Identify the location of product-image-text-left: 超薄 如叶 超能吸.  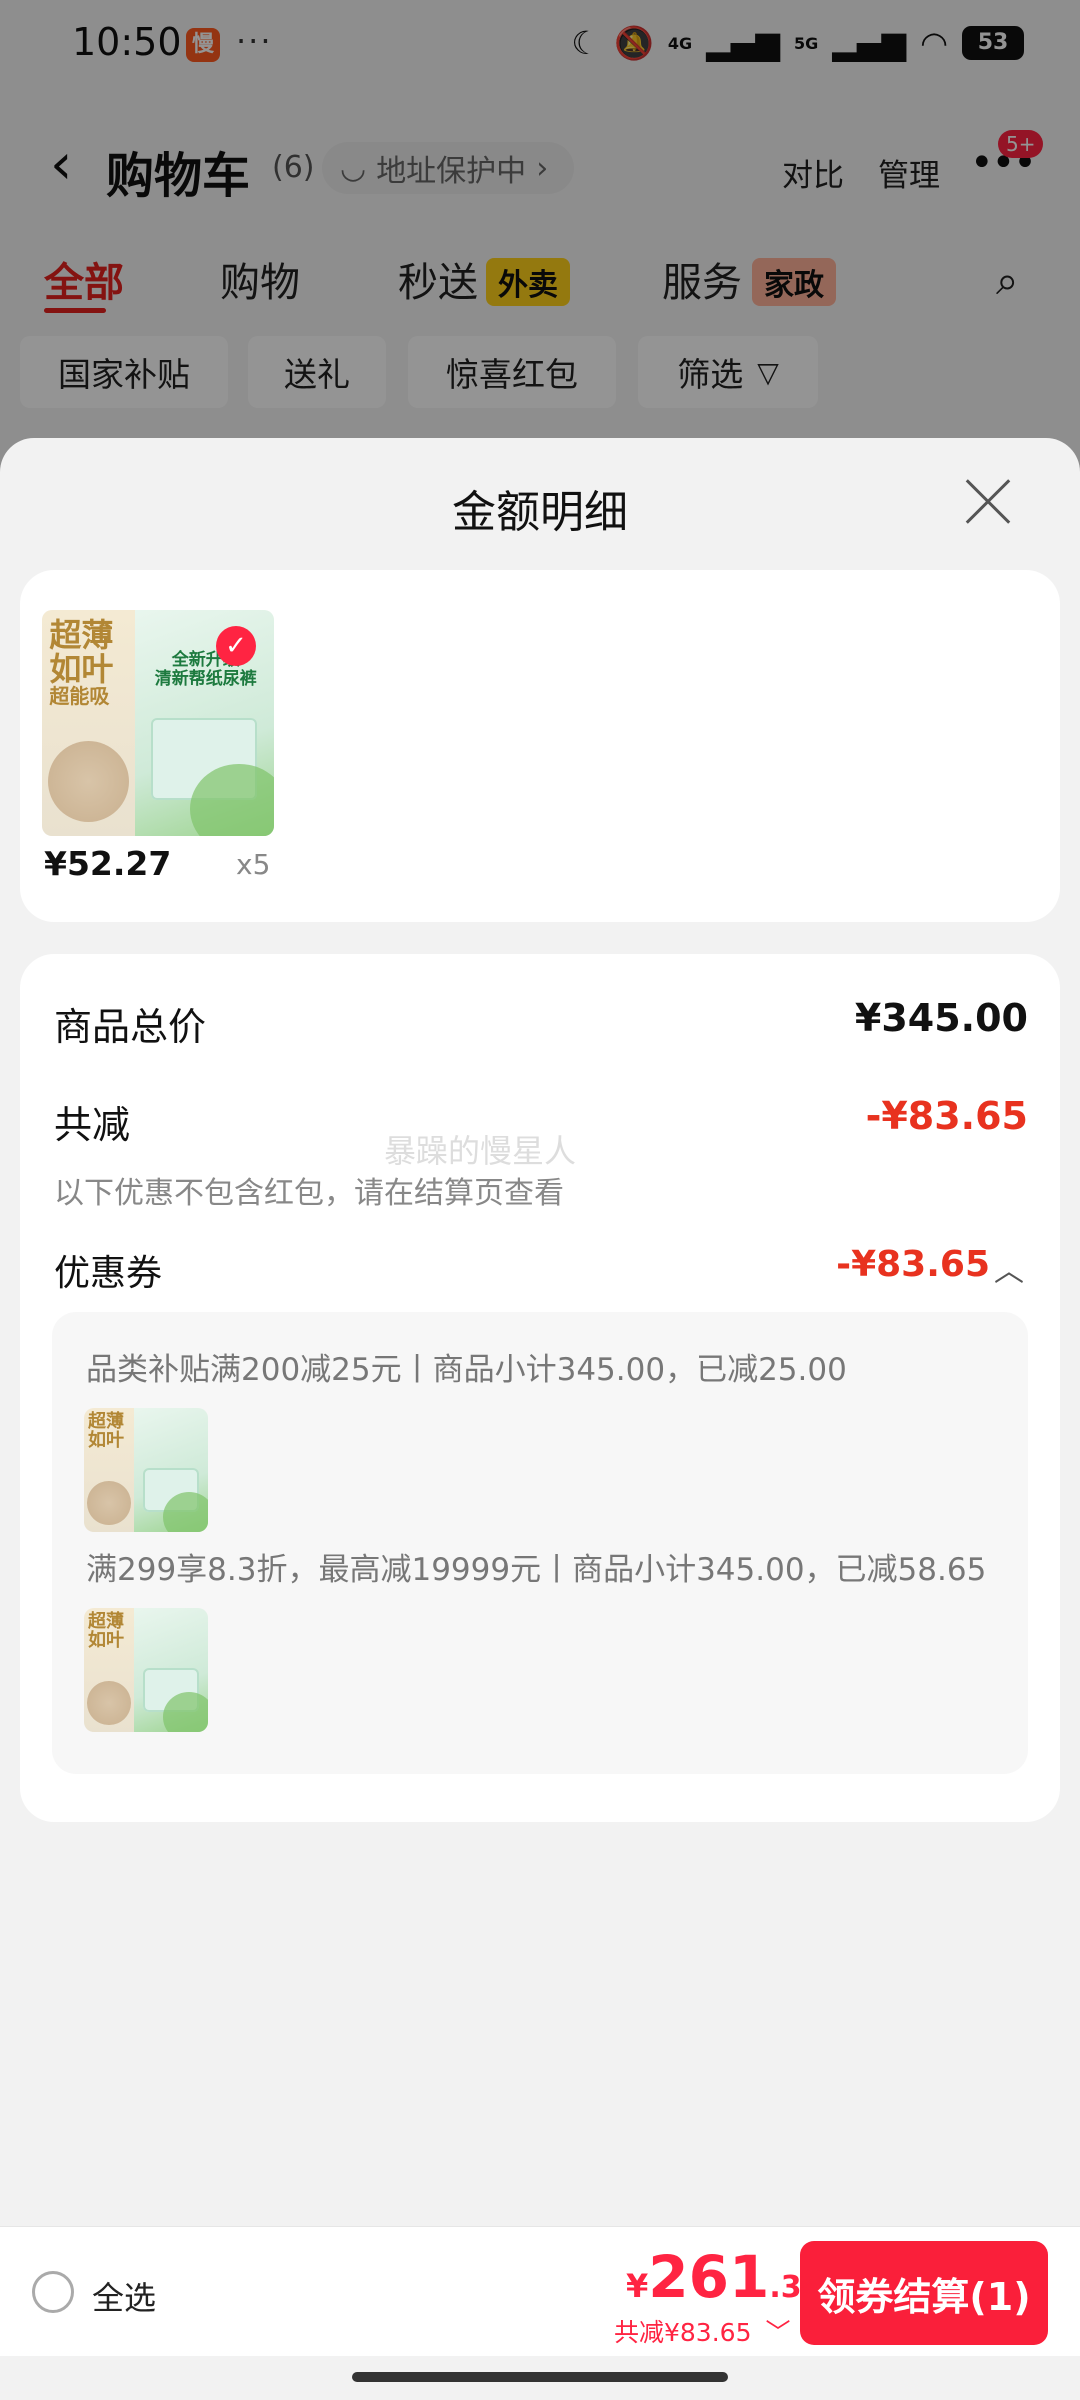
(81, 662).